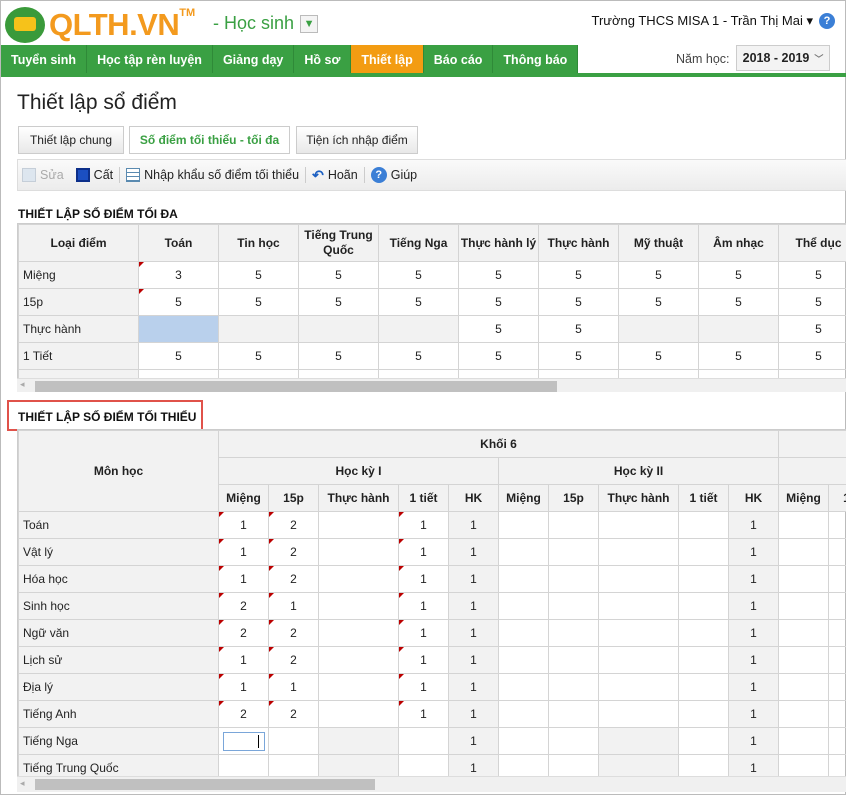 This screenshot has height=795, width=846. Describe the element at coordinates (309, 23) in the screenshot. I see `dropdown-arrow-icon: ▼` at that location.